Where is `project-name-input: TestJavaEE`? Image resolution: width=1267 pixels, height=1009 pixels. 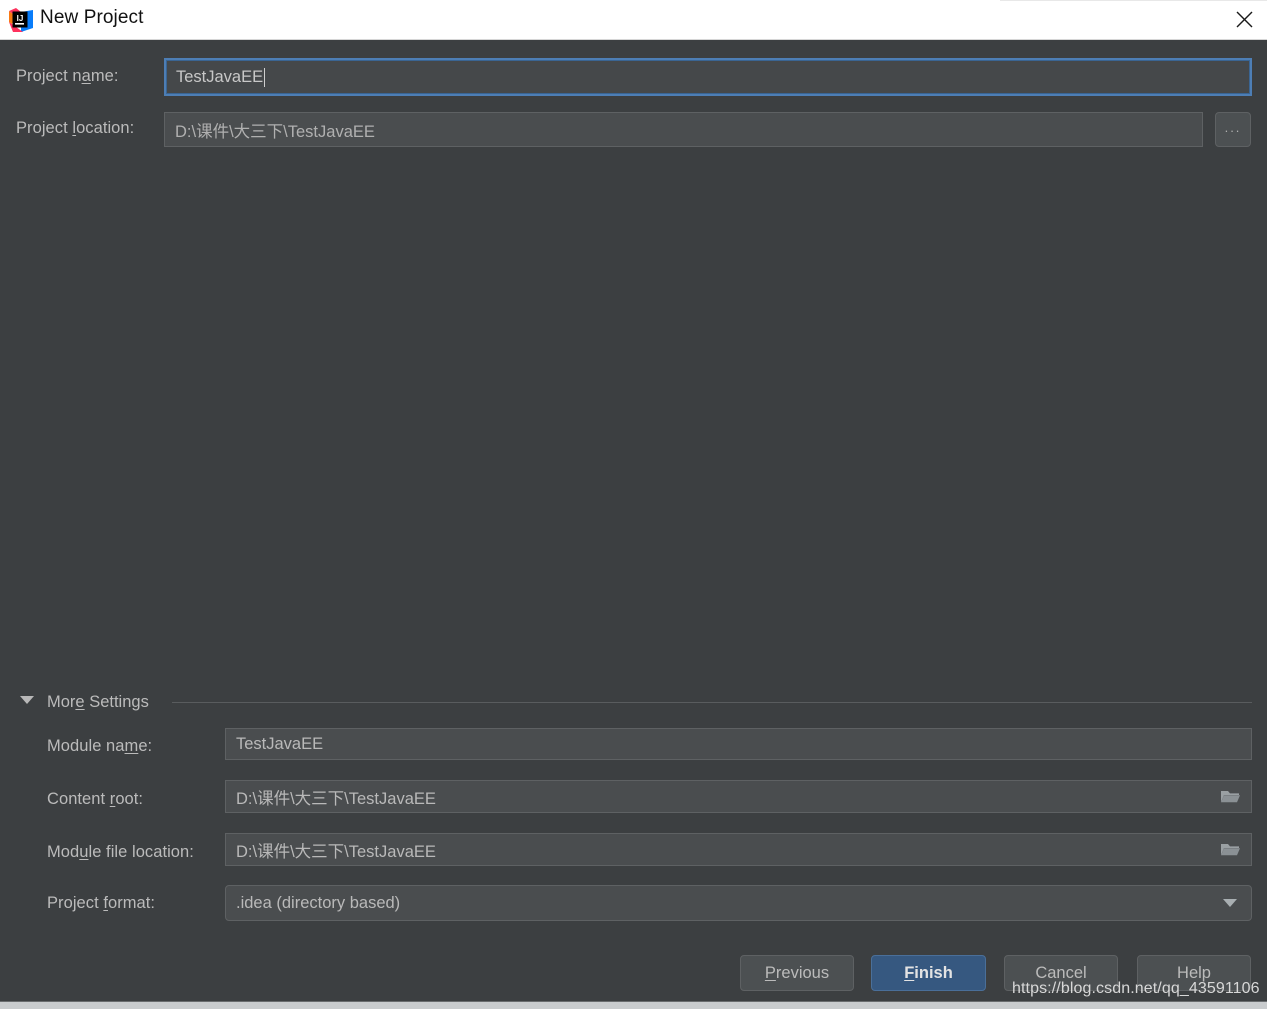 project-name-input: TestJavaEE is located at coordinates (708, 77).